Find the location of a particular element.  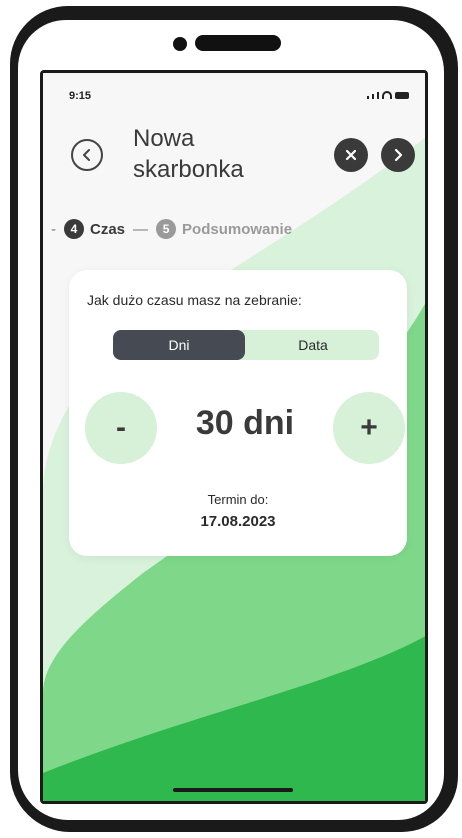

chevron-left-icon is located at coordinates (86, 155).